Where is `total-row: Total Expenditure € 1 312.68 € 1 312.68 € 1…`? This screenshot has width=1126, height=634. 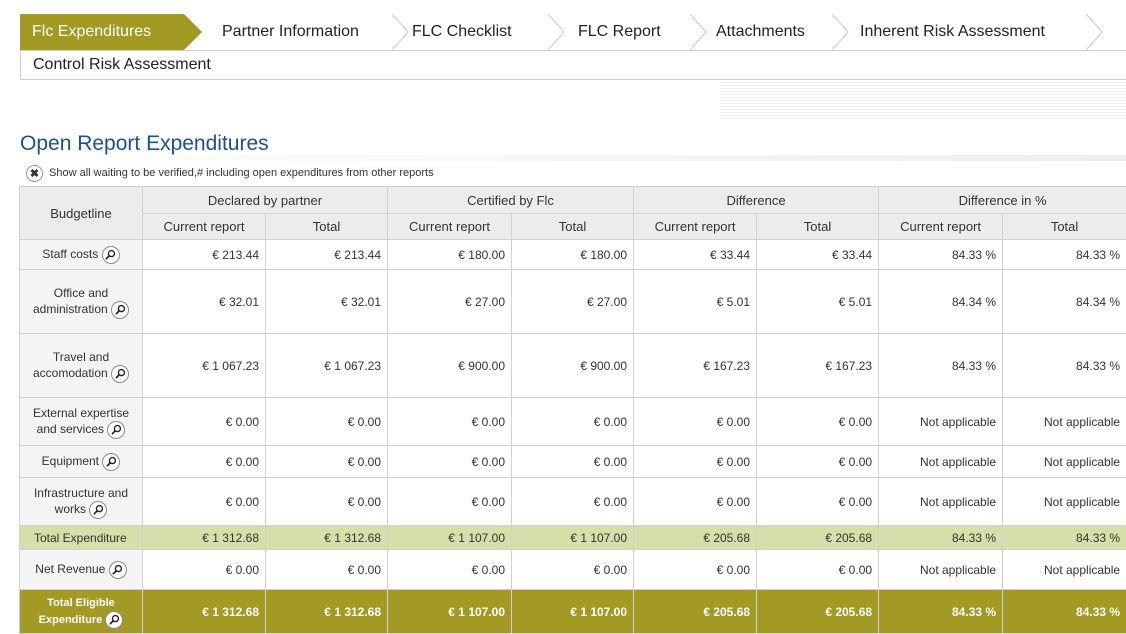
total-row: Total Expenditure € 1 312.68 € 1 312.68 € 1… is located at coordinates (572, 537).